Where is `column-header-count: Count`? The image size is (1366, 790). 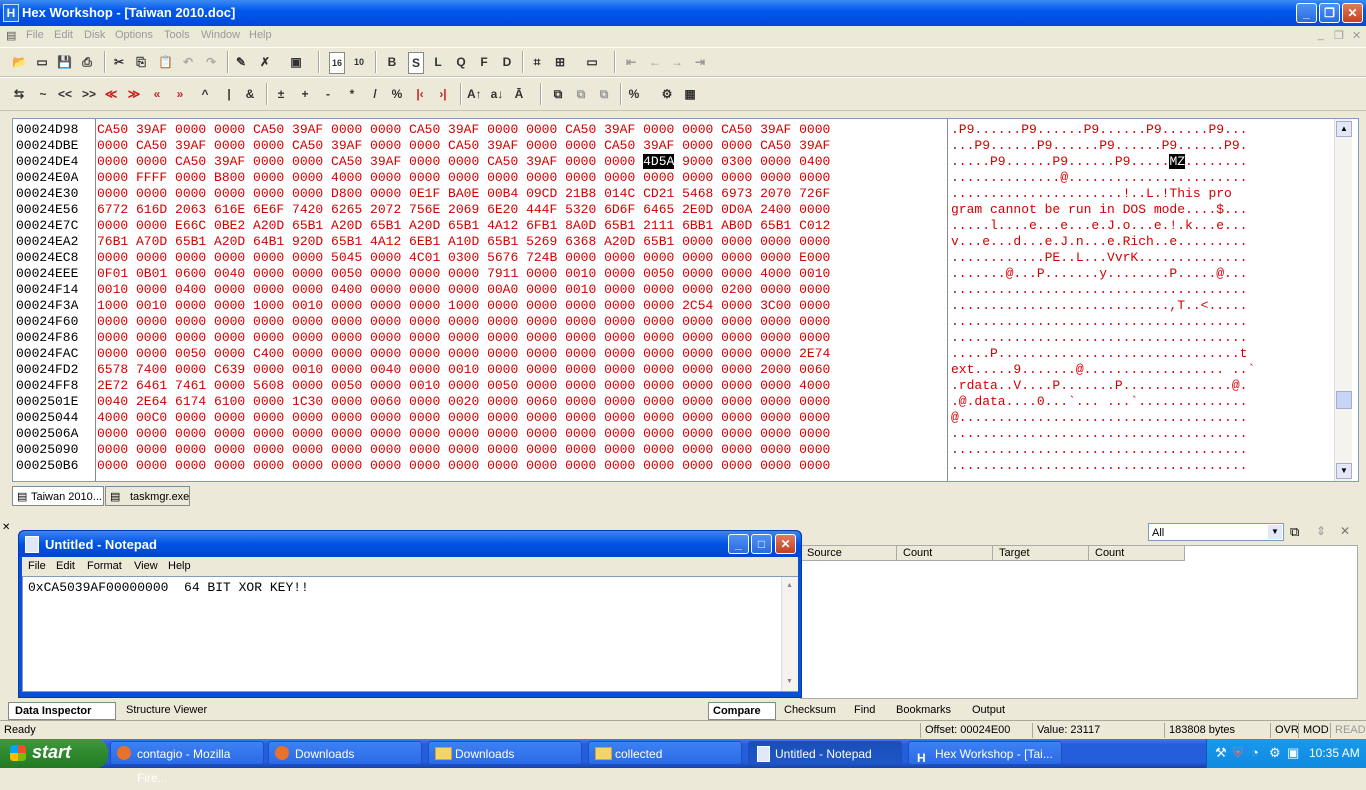
column-header-count: Count is located at coordinates (1137, 553).